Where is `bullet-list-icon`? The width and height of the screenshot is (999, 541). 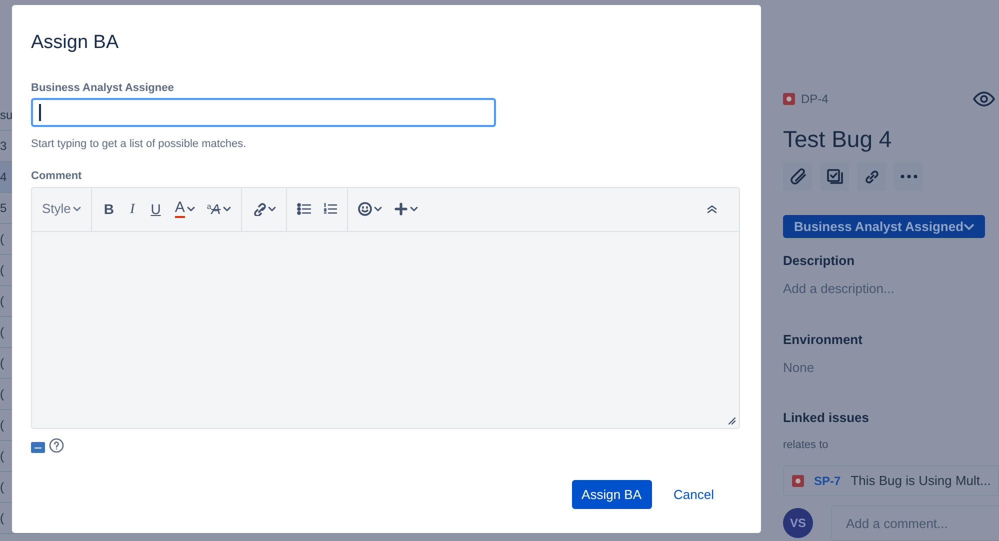 bullet-list-icon is located at coordinates (303, 209).